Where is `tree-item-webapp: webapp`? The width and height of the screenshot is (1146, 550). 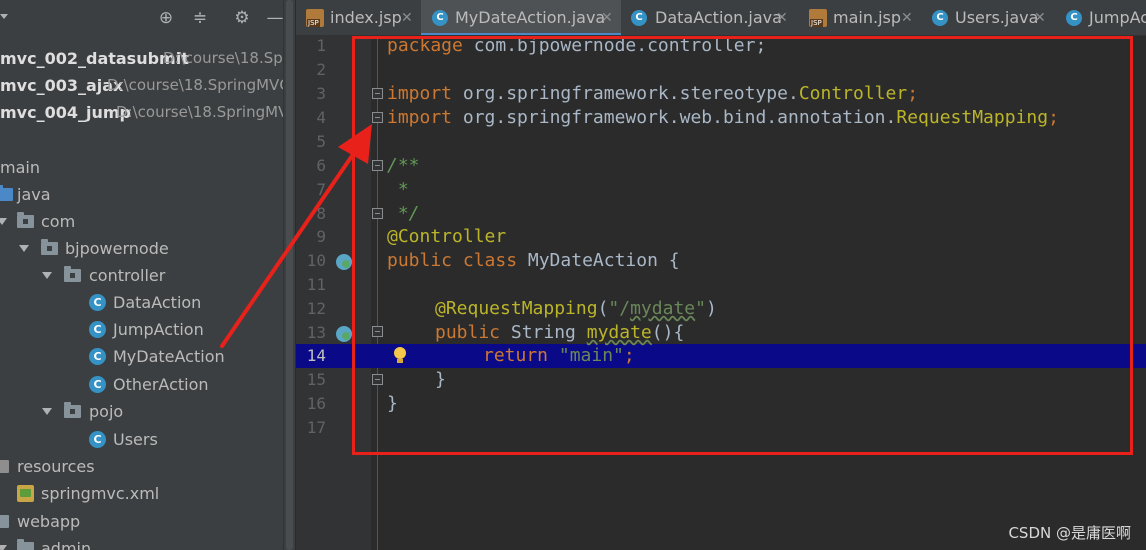
tree-item-webapp: webapp is located at coordinates (141, 521).